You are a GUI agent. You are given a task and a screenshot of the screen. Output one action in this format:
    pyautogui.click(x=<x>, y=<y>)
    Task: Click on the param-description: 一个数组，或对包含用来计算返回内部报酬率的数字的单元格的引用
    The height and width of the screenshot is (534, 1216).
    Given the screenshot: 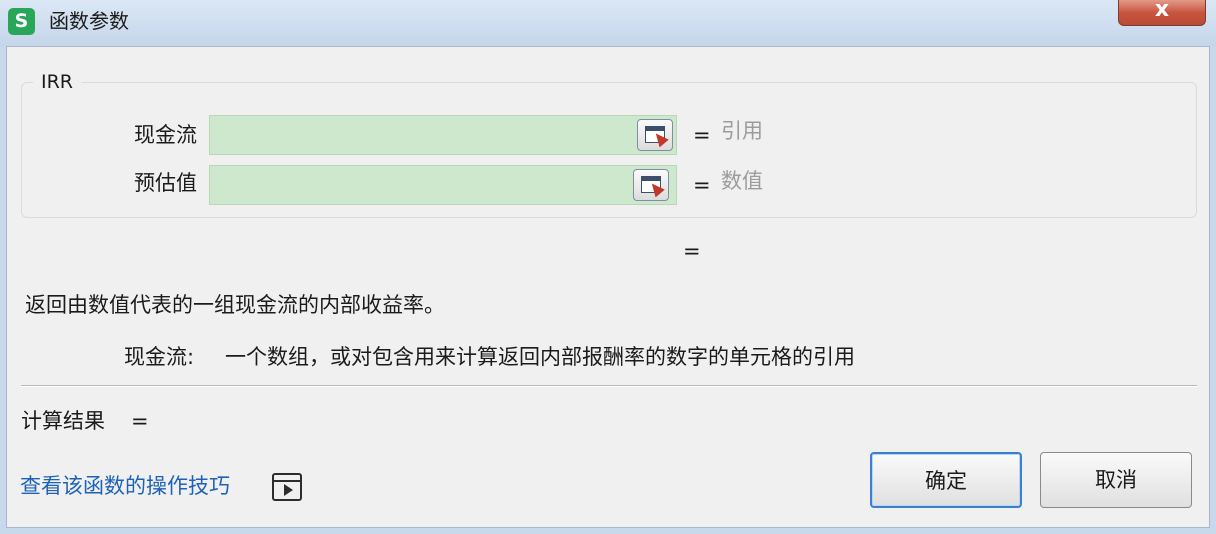 What is the action you would take?
    pyautogui.click(x=540, y=357)
    